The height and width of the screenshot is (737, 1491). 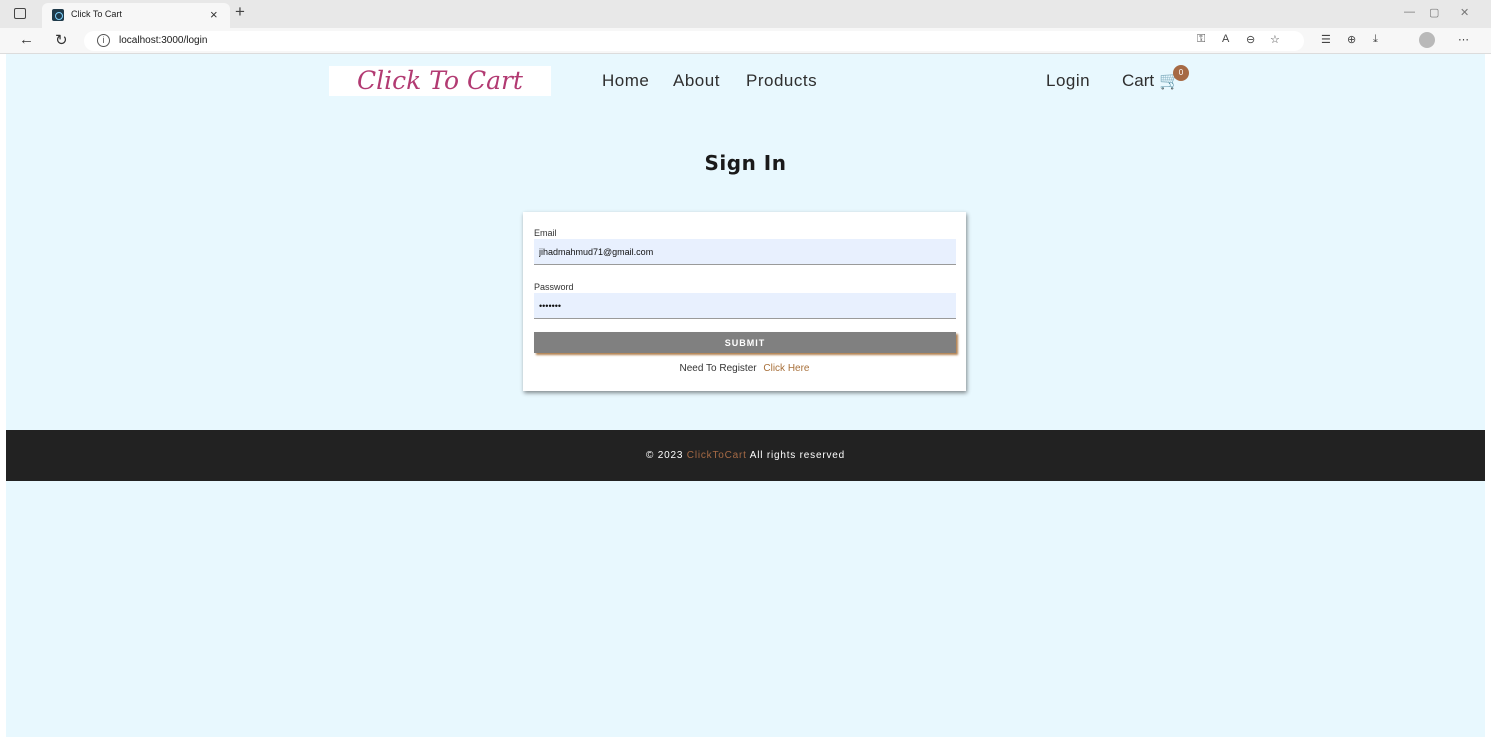 What do you see at coordinates (745, 252) in the screenshot?
I see `email-field` at bounding box center [745, 252].